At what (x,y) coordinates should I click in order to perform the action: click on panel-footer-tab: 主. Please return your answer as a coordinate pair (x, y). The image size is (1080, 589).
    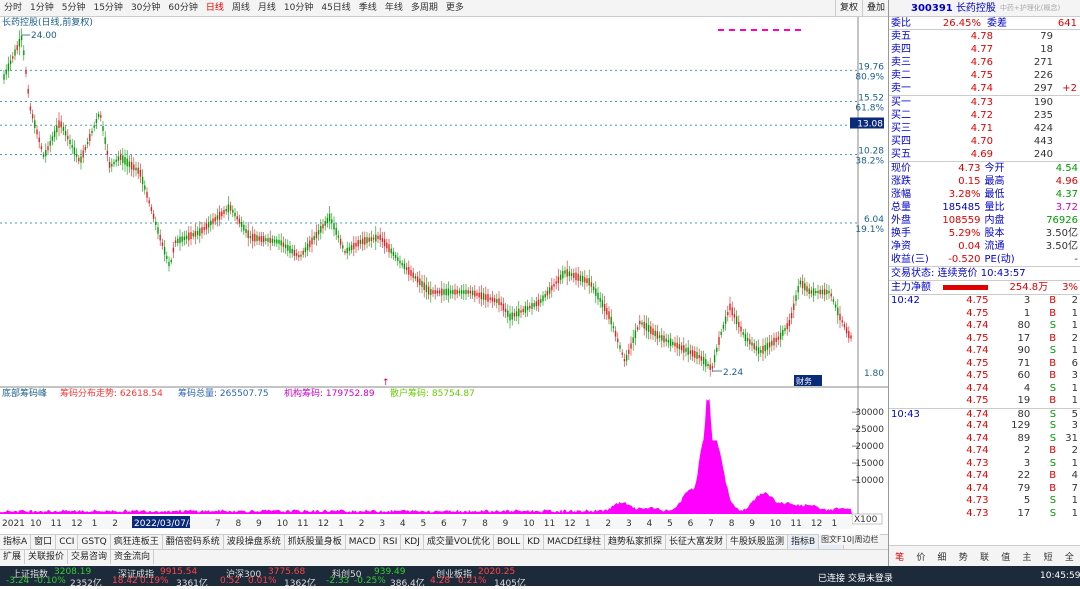
    Looking at the image, I should click on (1026, 556).